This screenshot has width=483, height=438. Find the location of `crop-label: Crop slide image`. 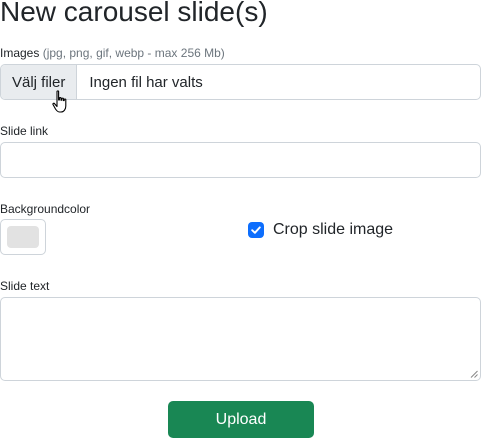

crop-label: Crop slide image is located at coordinates (333, 229).